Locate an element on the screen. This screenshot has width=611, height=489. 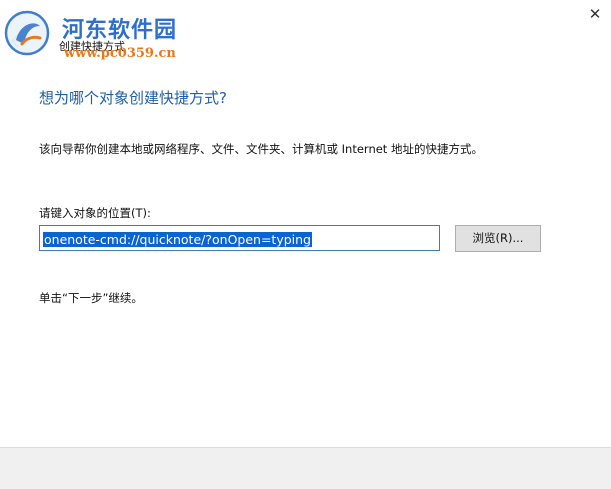
location-input: onenote-cmd://quicknote/?onOpen=typing is located at coordinates (239, 238).